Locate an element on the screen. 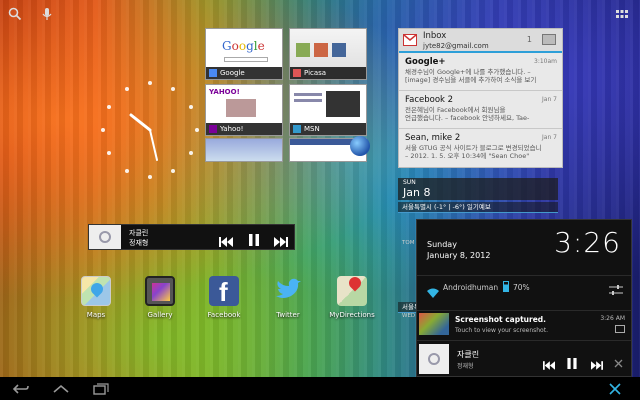  bookmark-label: MSN is located at coordinates (312, 129).